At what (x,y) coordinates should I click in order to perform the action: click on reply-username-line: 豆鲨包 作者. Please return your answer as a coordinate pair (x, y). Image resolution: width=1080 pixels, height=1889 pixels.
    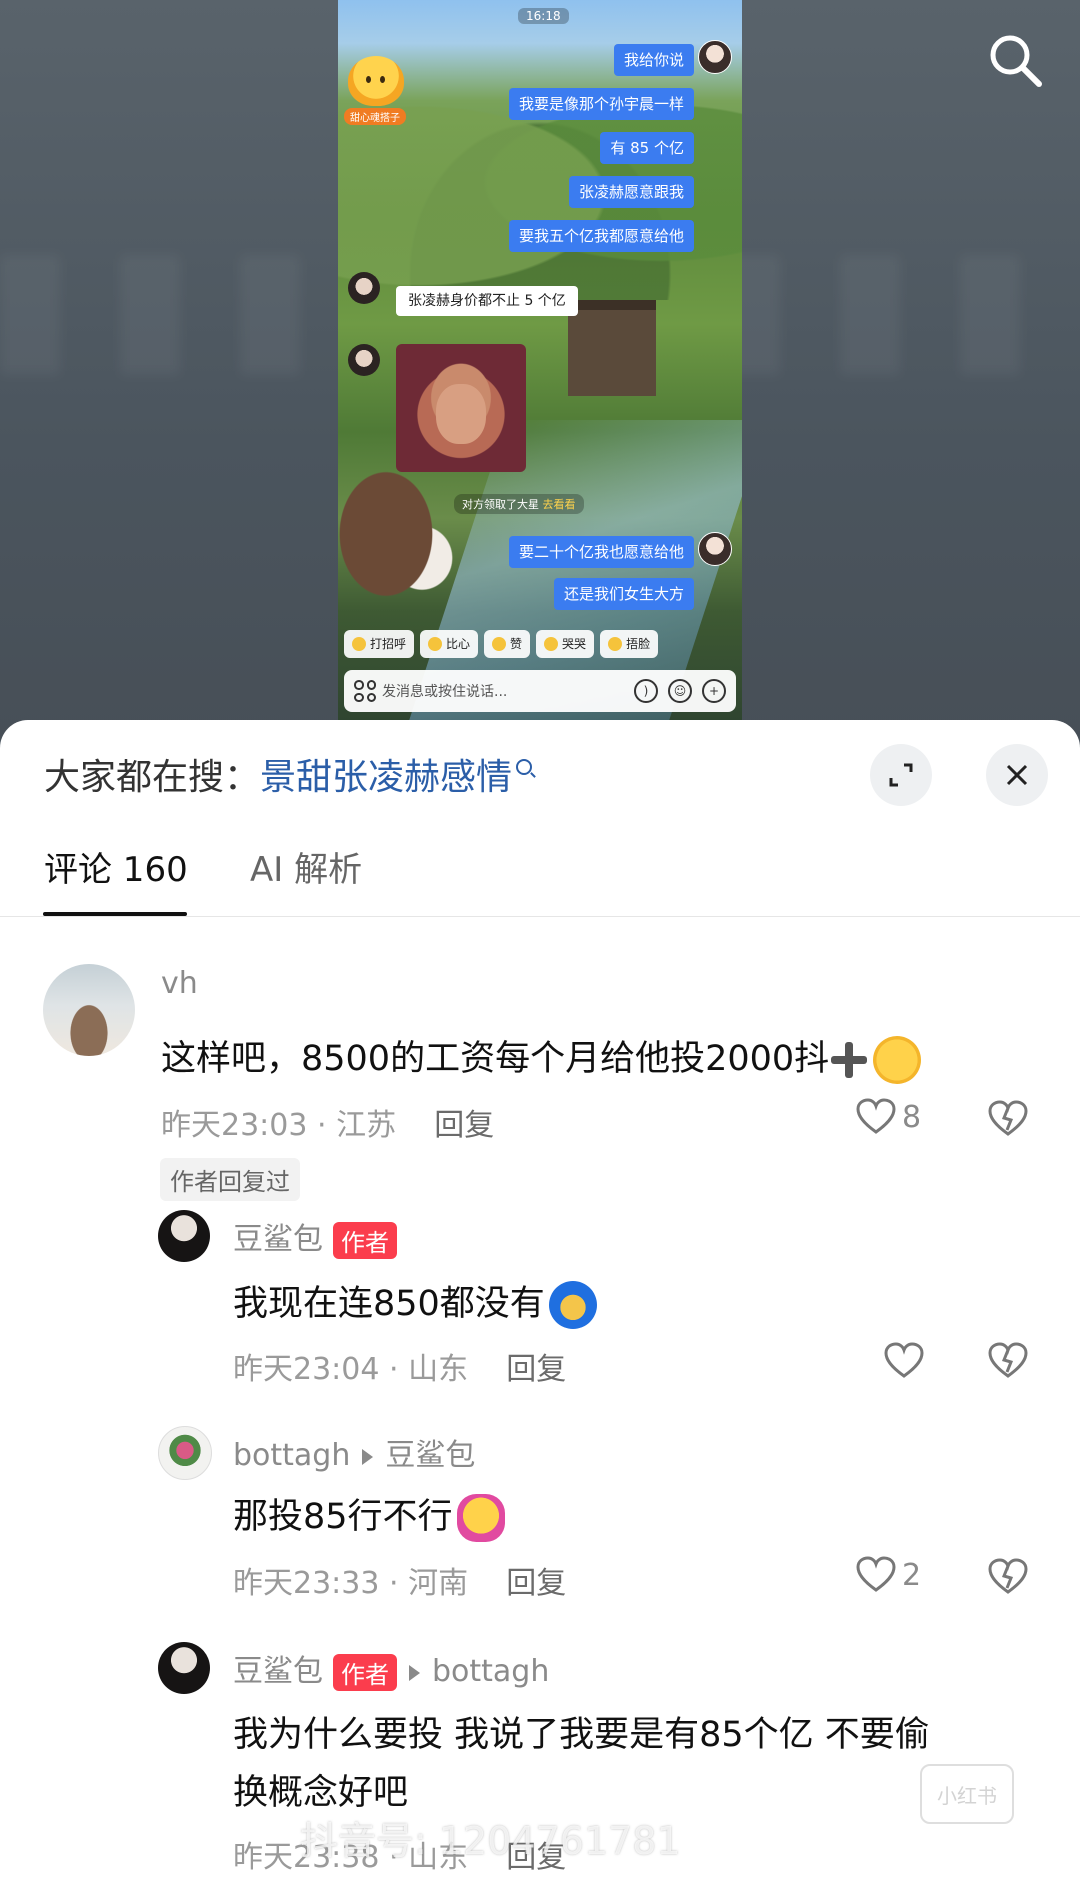
    Looking at the image, I should click on (315, 1236).